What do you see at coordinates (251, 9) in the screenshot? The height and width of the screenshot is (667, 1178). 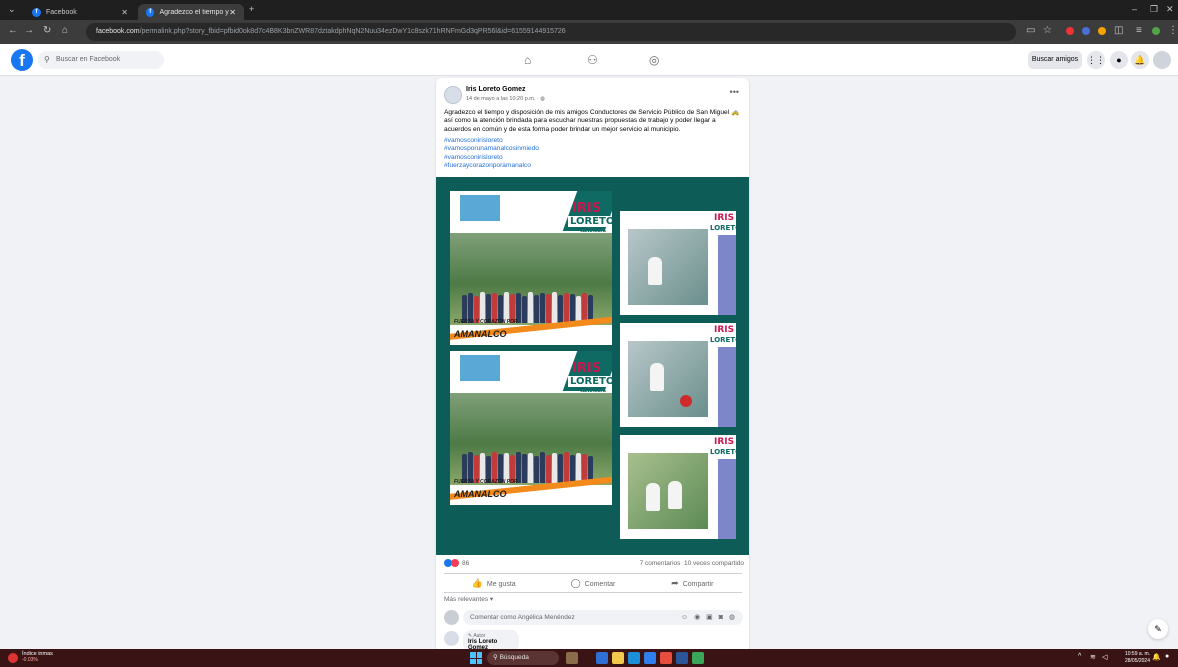 I see `new-tab-button: +` at bounding box center [251, 9].